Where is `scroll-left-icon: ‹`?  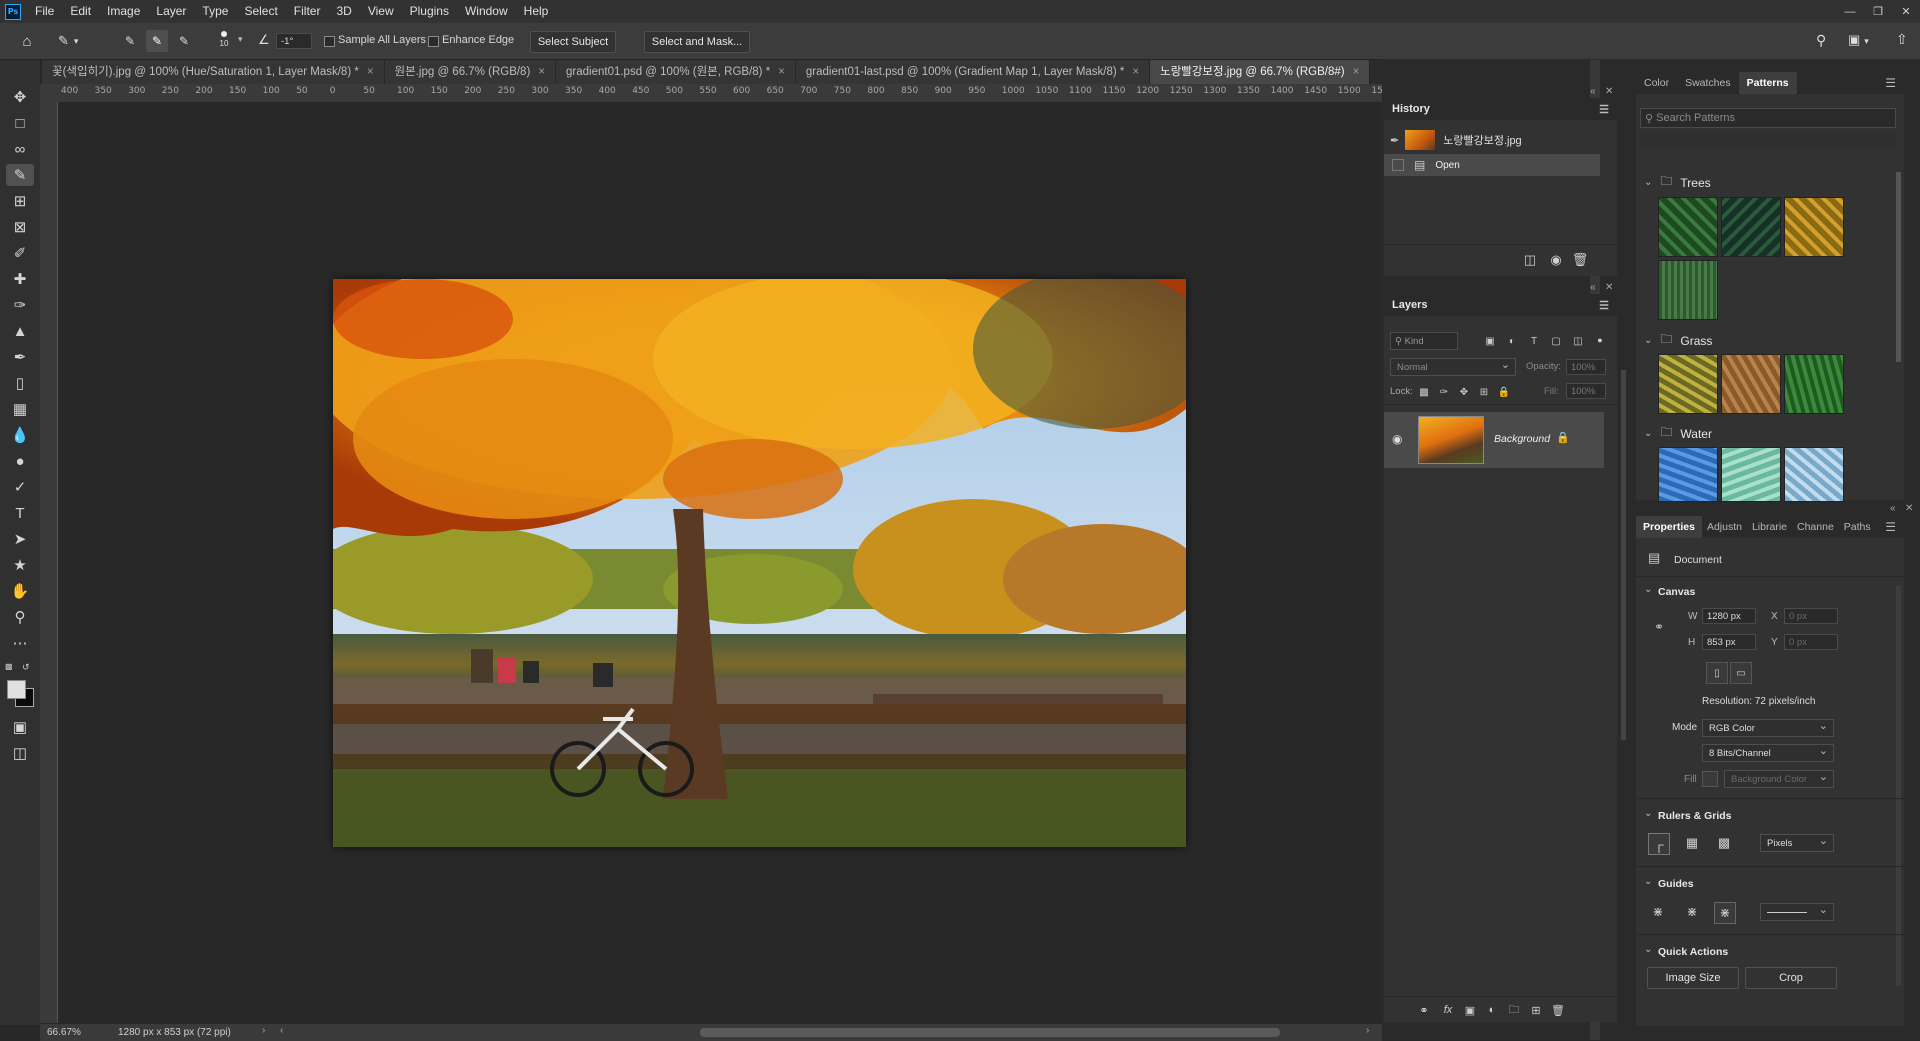 scroll-left-icon: ‹ is located at coordinates (281, 1030).